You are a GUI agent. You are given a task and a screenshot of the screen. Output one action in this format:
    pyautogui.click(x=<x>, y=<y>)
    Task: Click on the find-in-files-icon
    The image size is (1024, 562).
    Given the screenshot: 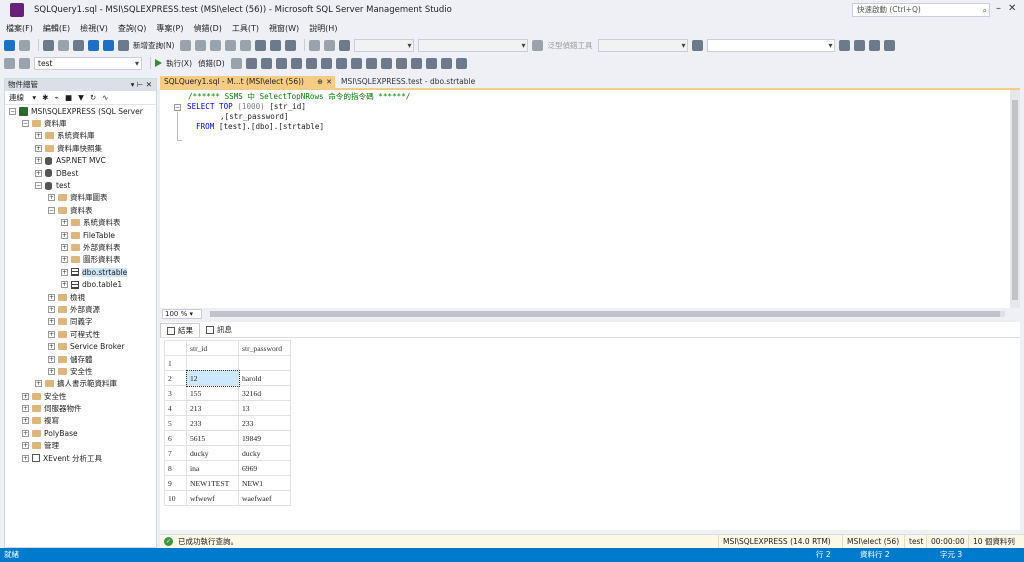 What is the action you would take?
    pyautogui.click(x=698, y=45)
    